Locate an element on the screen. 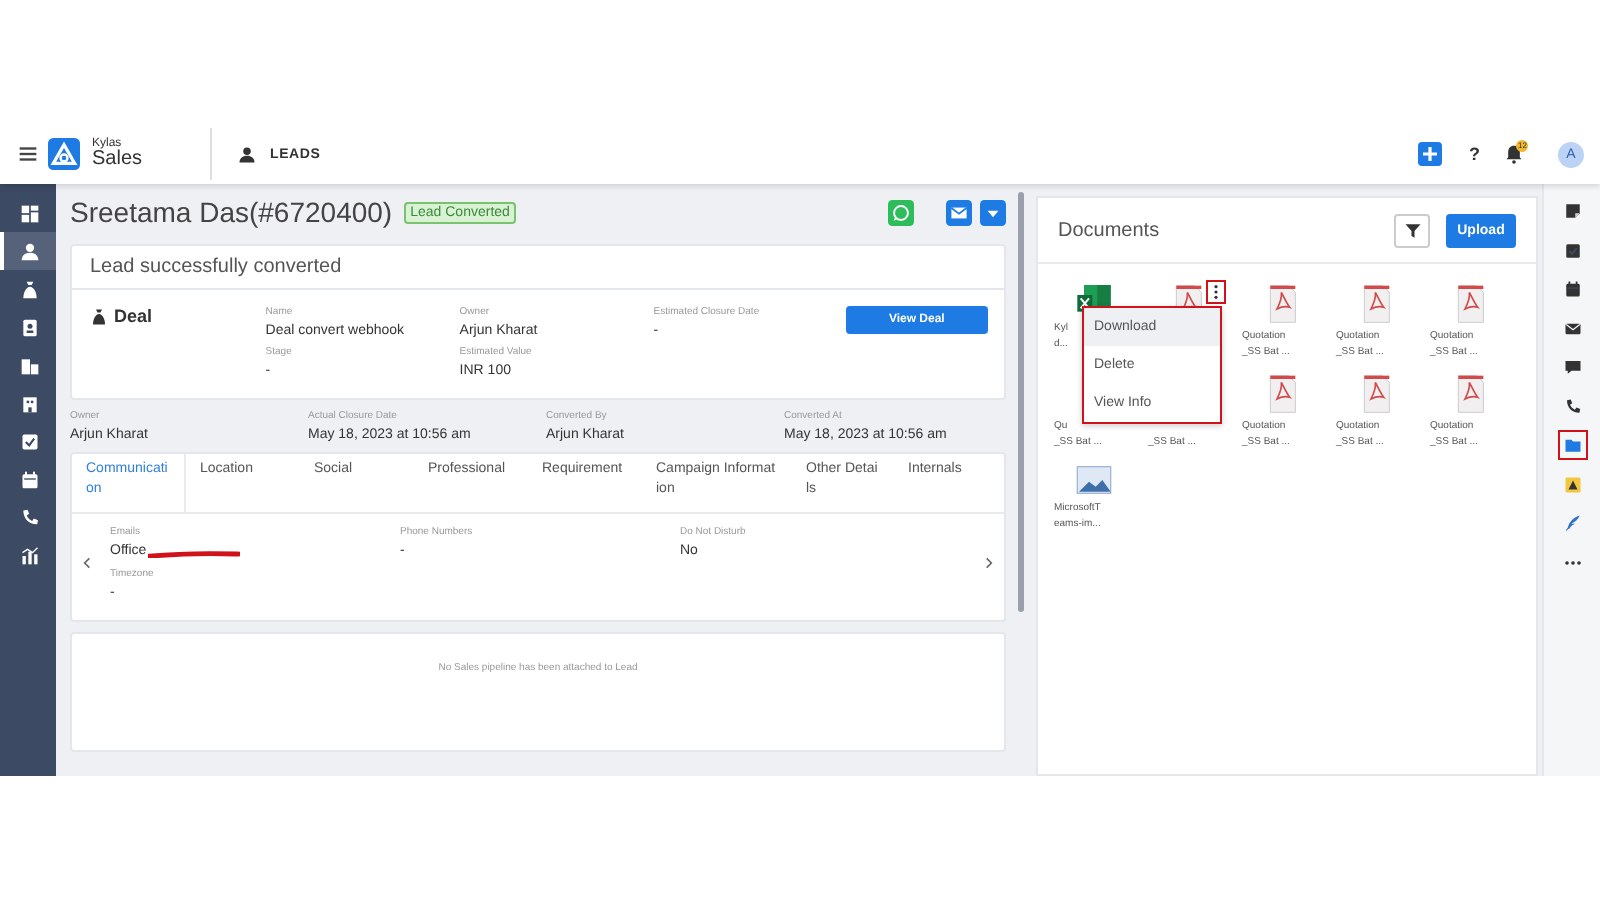 This screenshot has height=900, width=1600. add-button is located at coordinates (1429, 154).